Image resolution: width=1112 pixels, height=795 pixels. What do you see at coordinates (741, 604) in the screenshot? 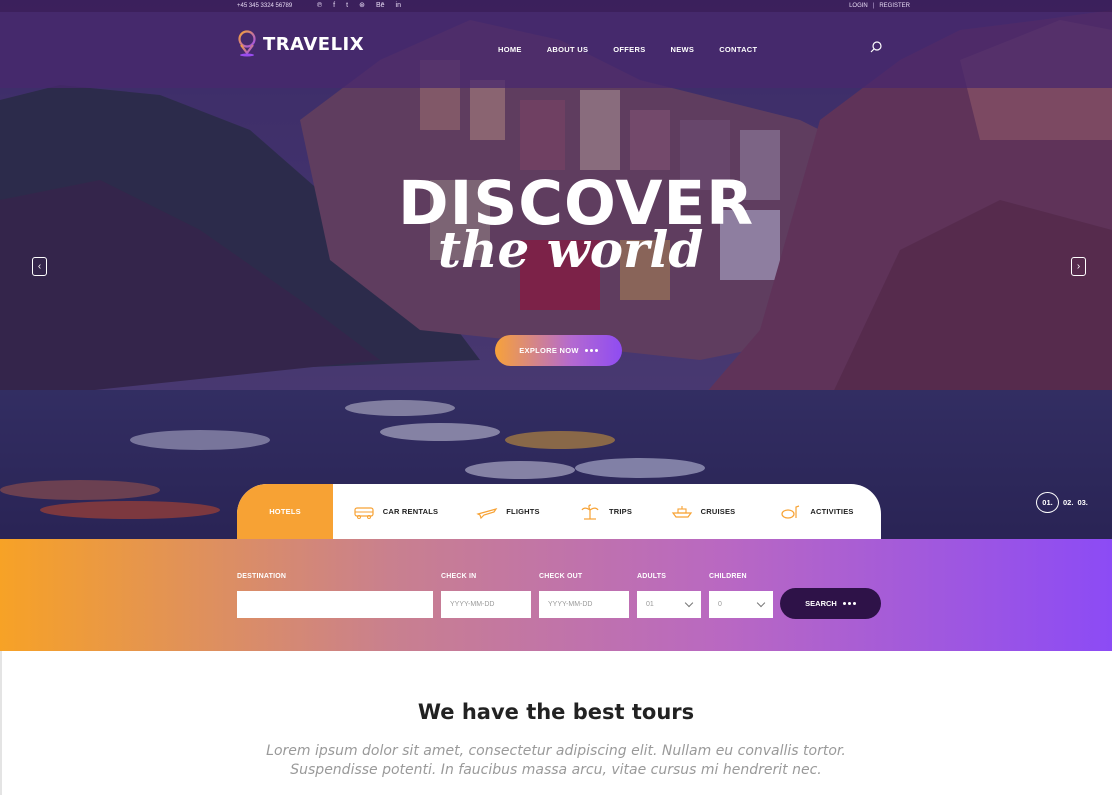
I see `children-select: 0` at bounding box center [741, 604].